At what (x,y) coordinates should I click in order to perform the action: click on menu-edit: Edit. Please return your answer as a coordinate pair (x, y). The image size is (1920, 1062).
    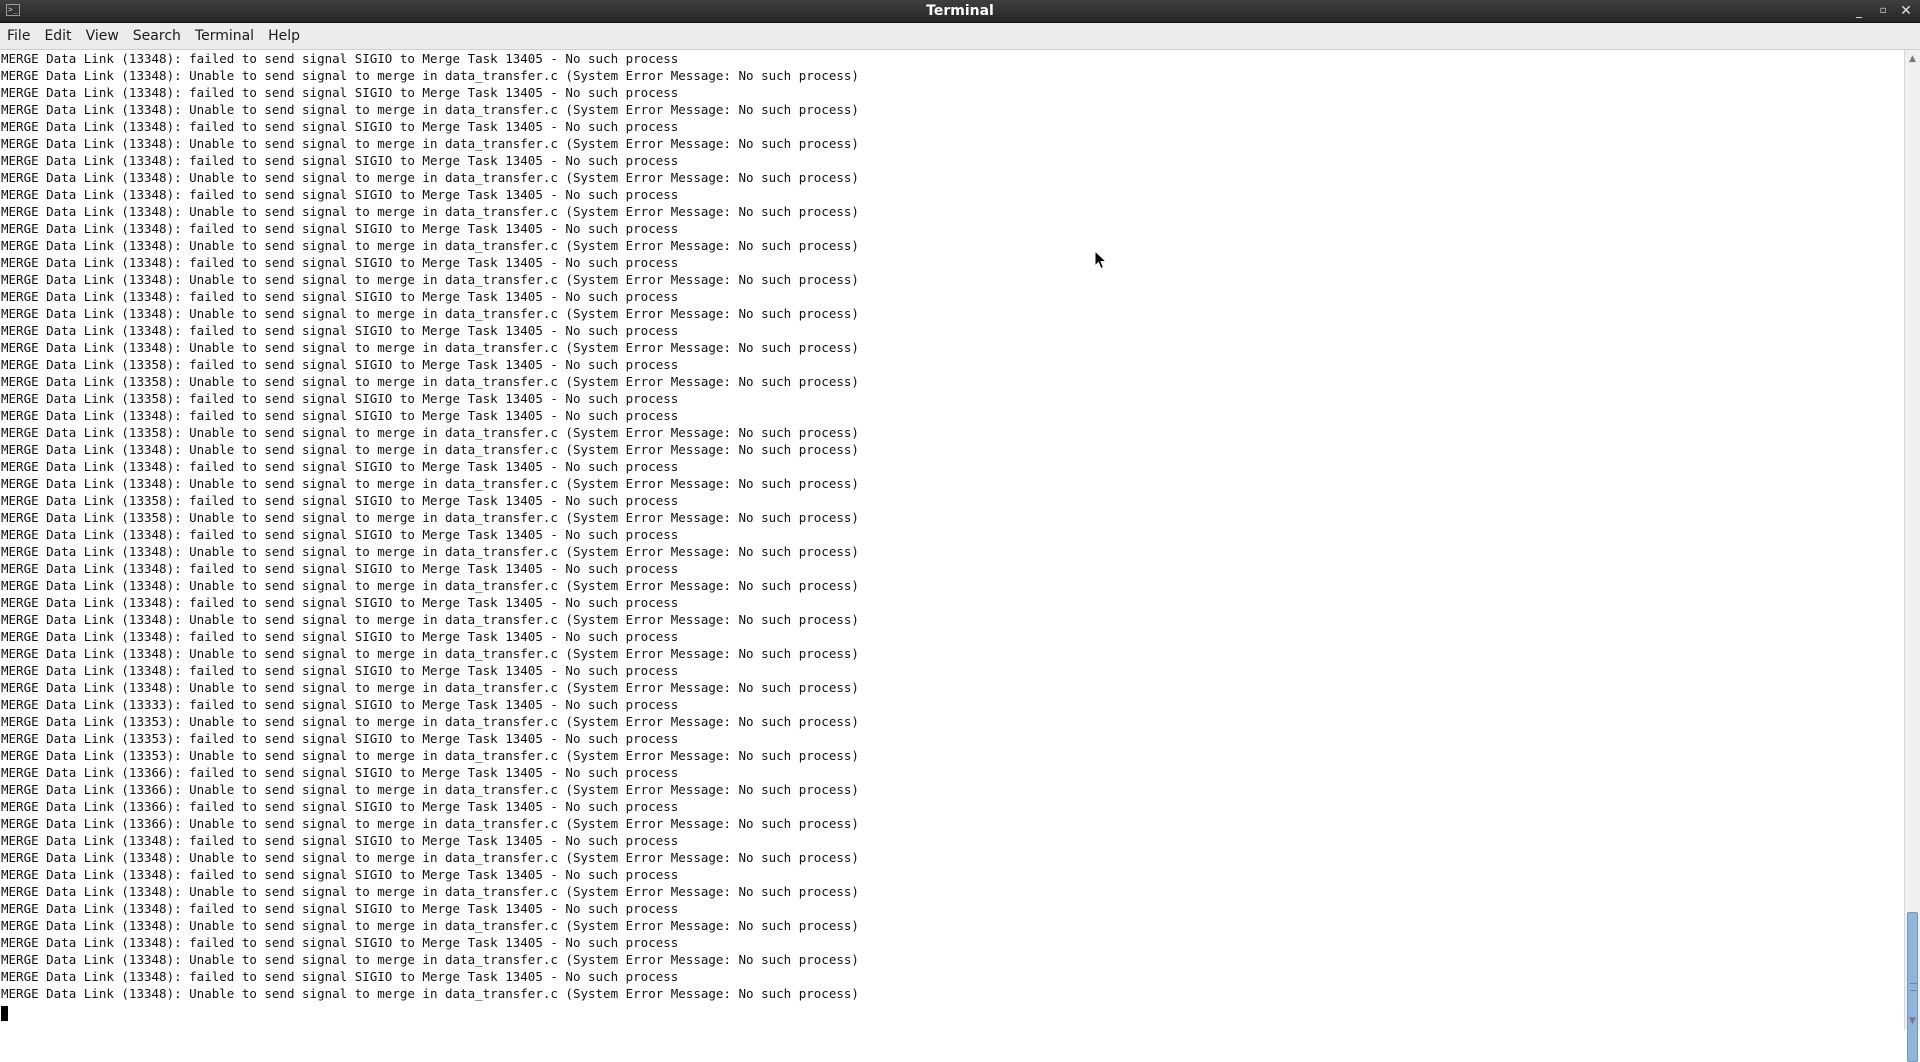
    Looking at the image, I should click on (57, 36).